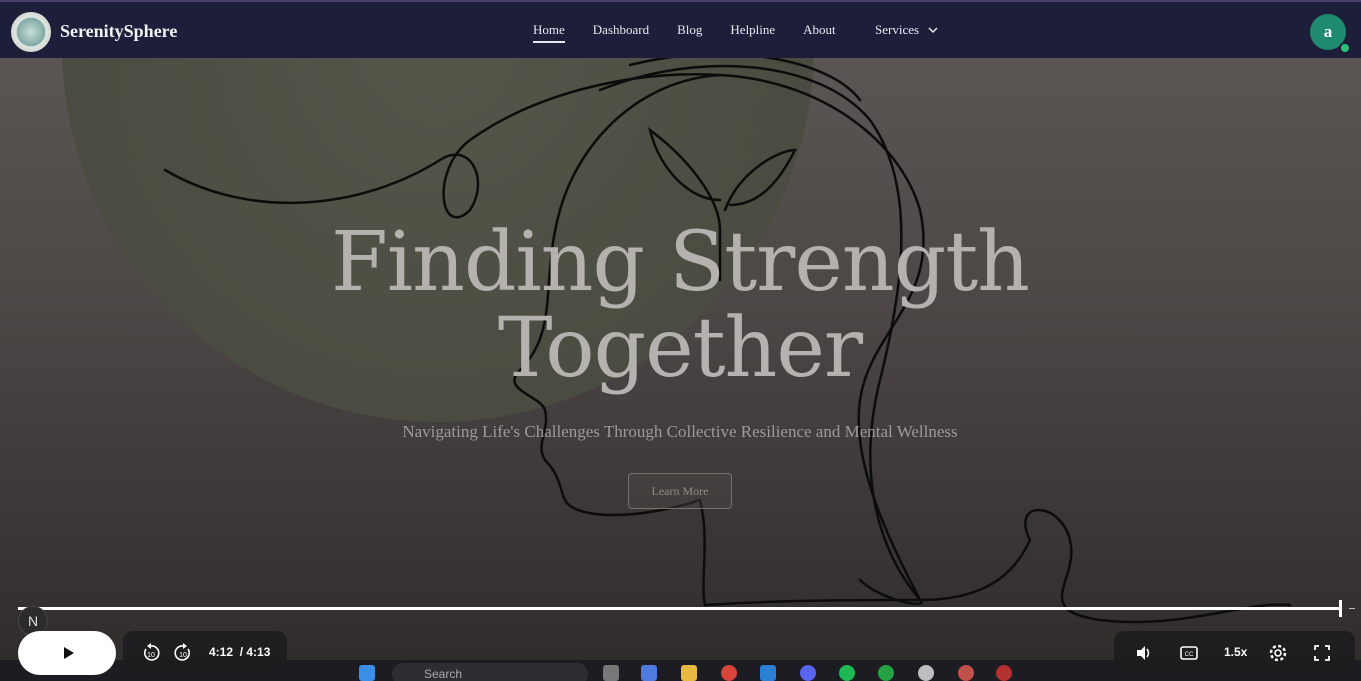 This screenshot has height=681, width=1361. Describe the element at coordinates (490, 672) in the screenshot. I see `taskbar-search: Search` at that location.